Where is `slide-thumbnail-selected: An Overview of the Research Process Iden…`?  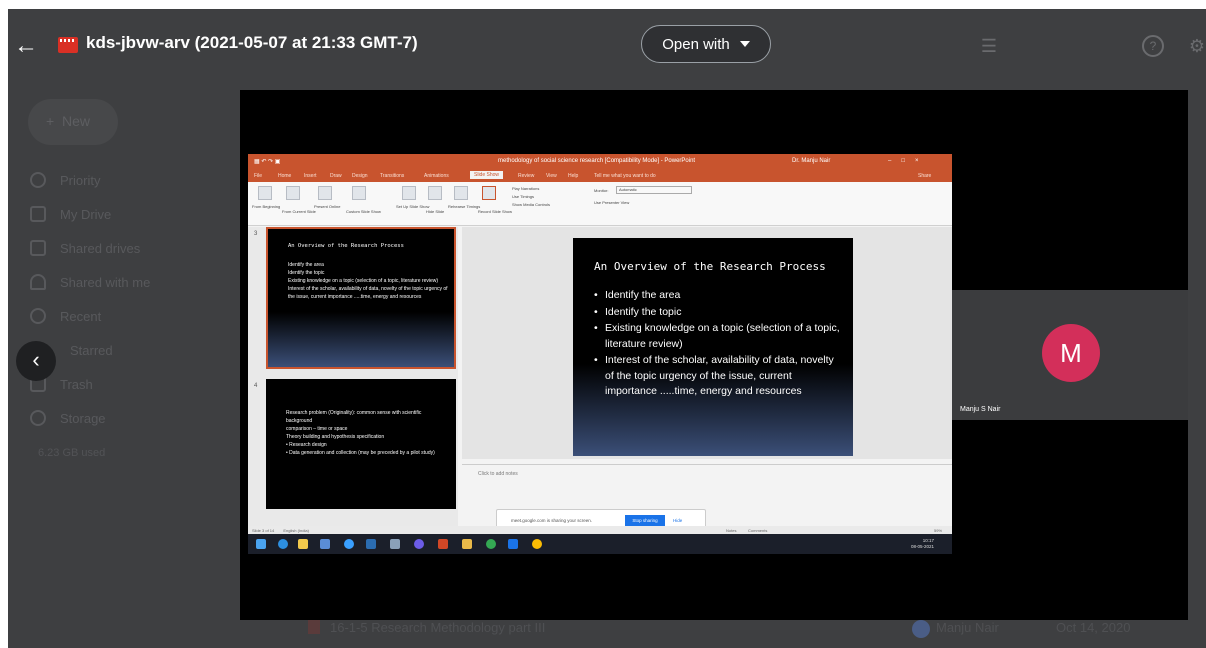 slide-thumbnail-selected: An Overview of the Research Process Iden… is located at coordinates (361, 298).